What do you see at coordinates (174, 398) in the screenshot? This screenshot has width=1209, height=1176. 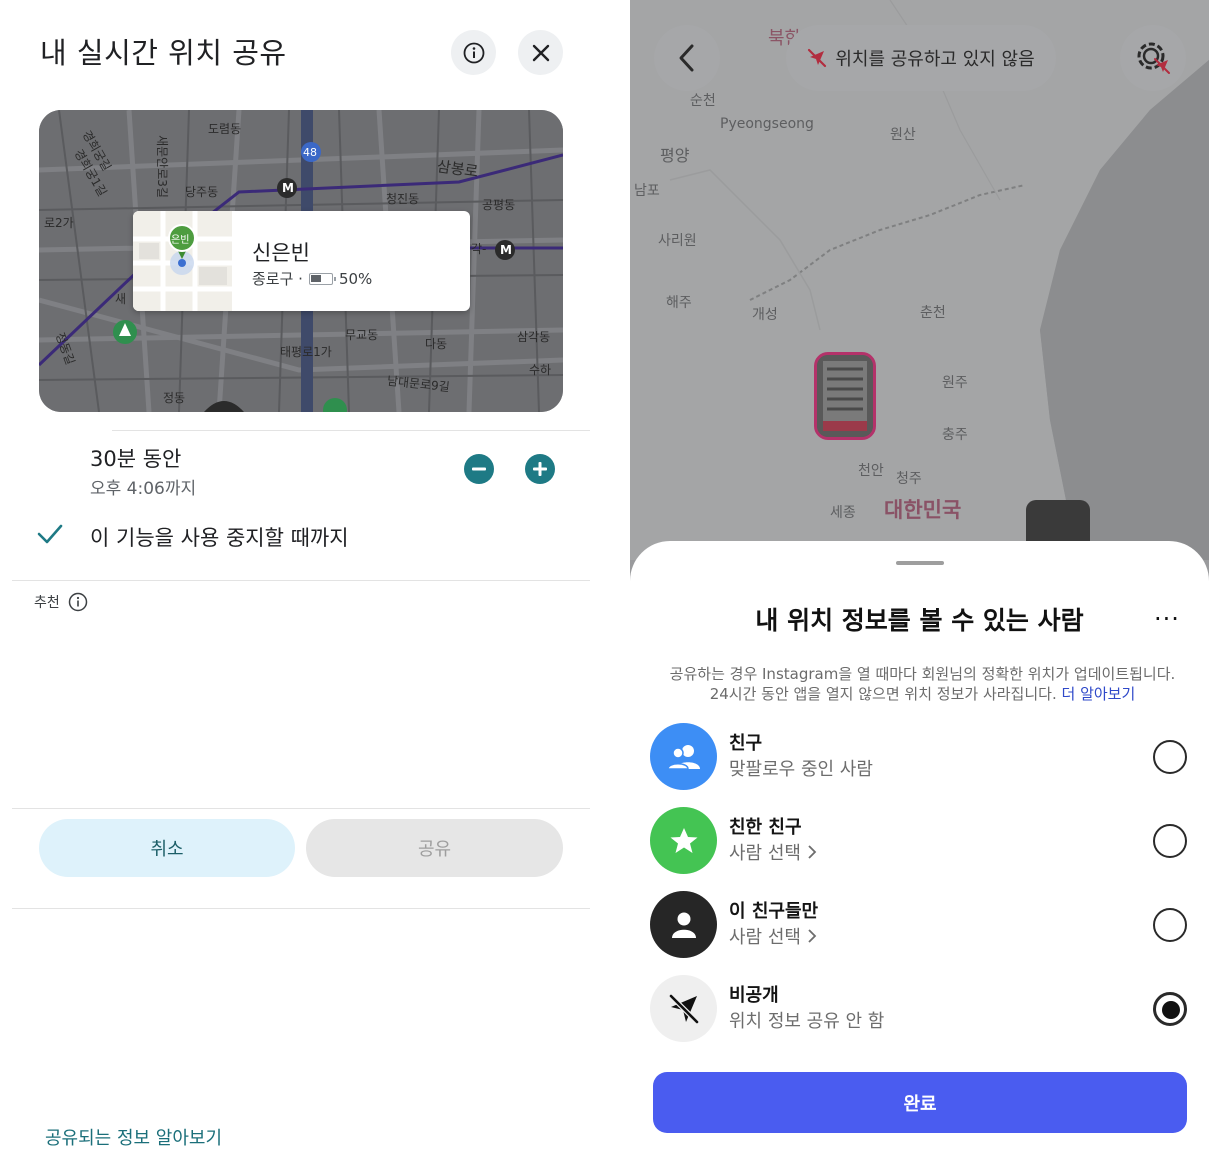 I see `map-label: 정동` at bounding box center [174, 398].